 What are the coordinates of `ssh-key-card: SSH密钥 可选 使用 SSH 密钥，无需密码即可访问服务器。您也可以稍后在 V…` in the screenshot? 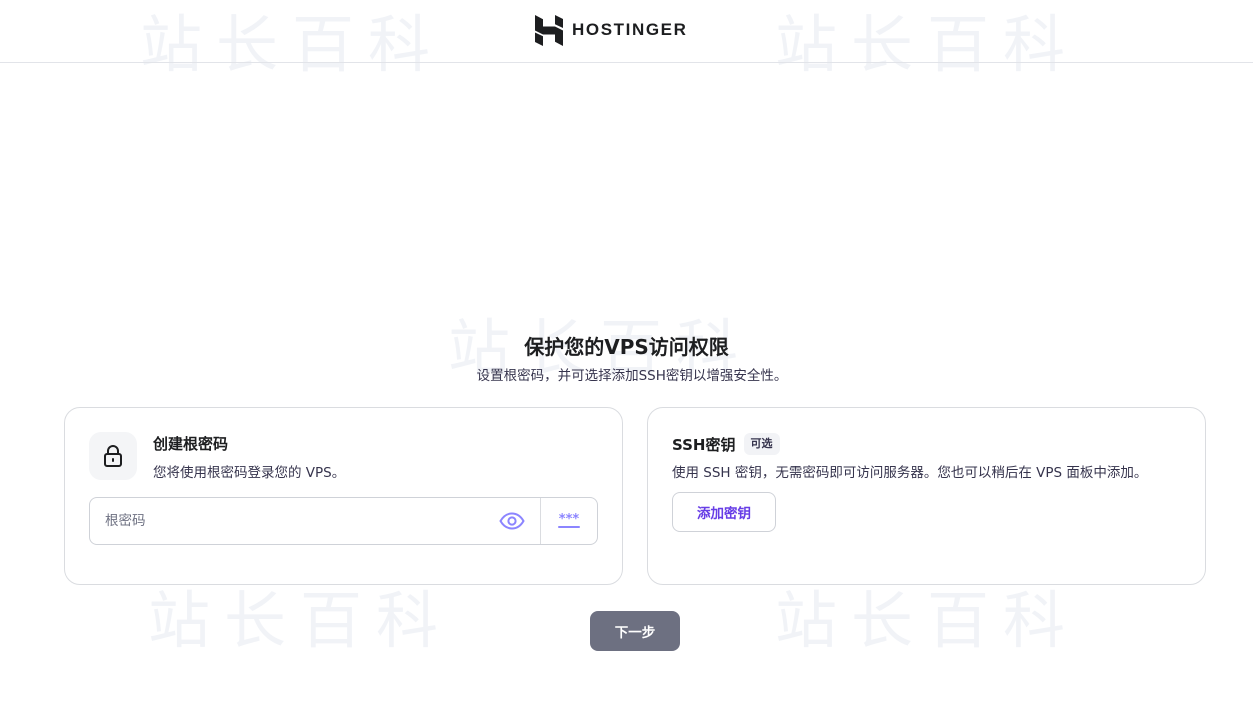 It's located at (926, 496).